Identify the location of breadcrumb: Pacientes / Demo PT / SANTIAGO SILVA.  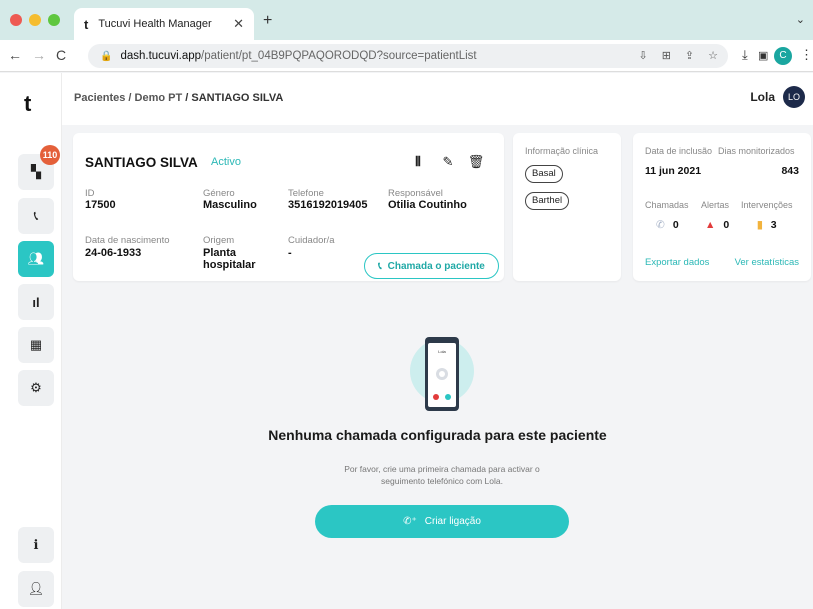
(178, 98).